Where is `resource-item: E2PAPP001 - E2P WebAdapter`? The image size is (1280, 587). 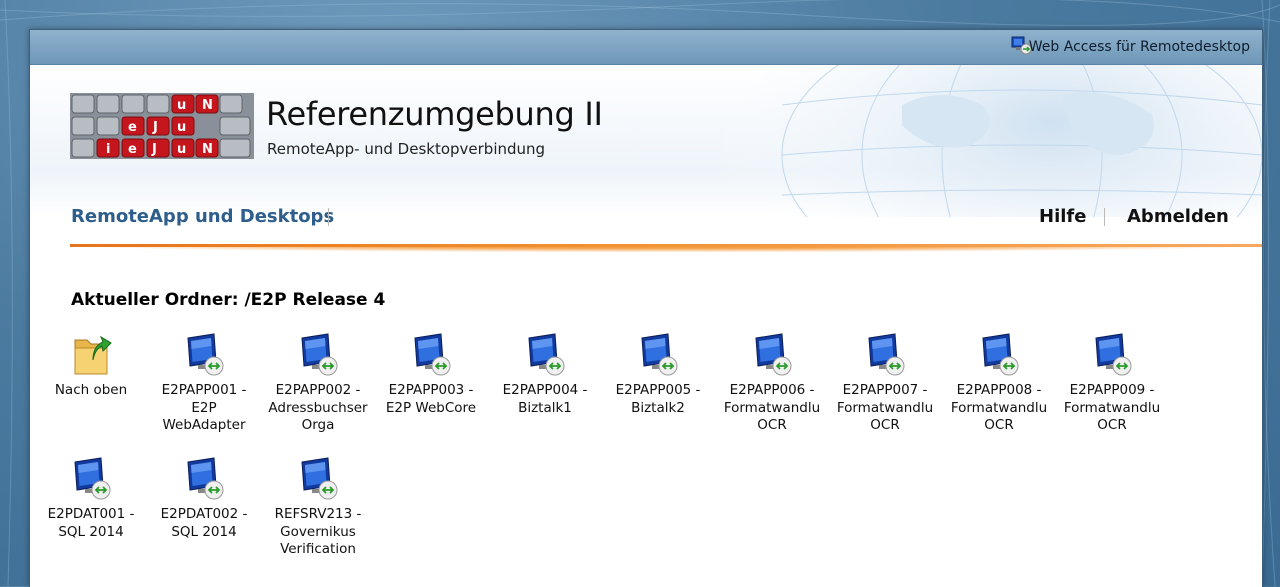 resource-item: E2PAPP001 - E2P WebAdapter is located at coordinates (204, 382).